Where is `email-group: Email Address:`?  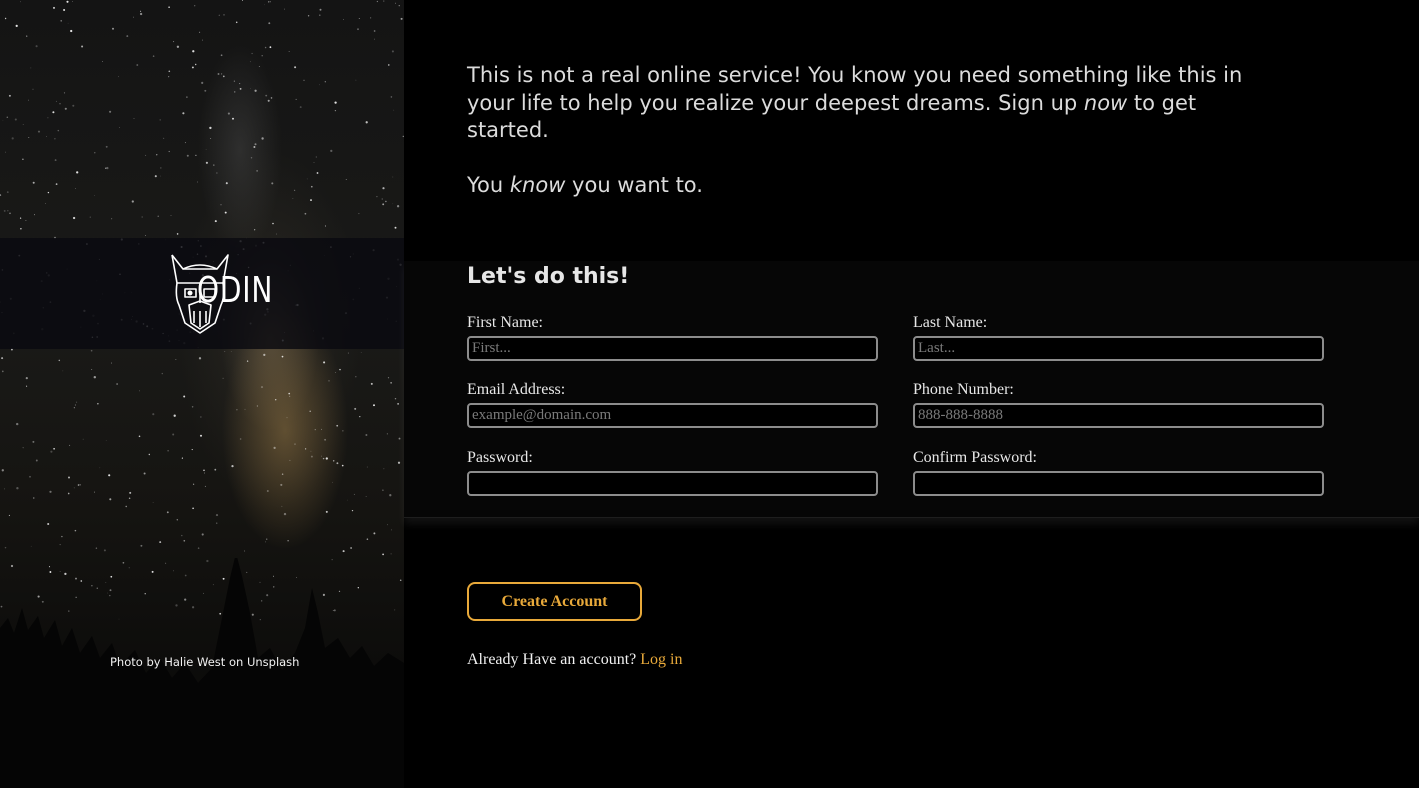 email-group: Email Address: is located at coordinates (672, 404).